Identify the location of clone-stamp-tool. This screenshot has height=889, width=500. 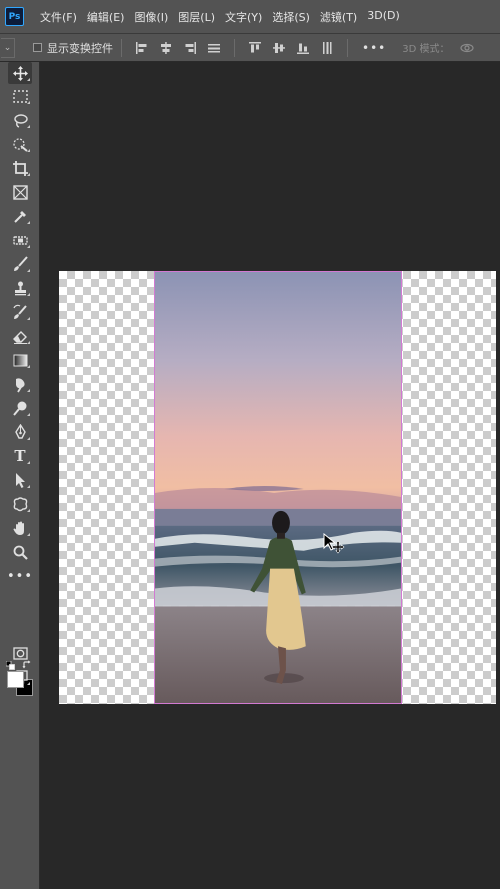
(20, 288).